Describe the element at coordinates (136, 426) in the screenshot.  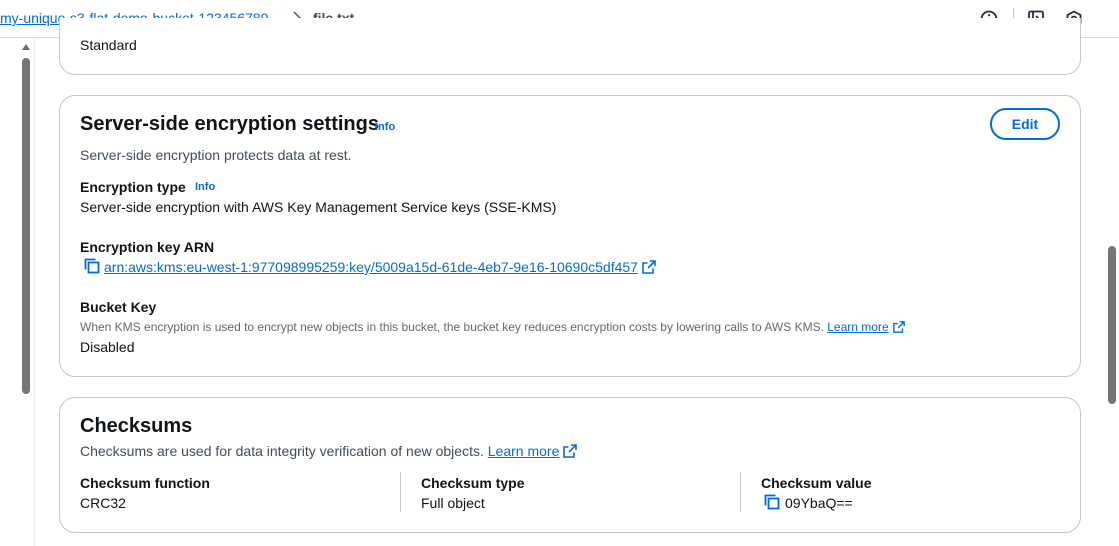
I see `checksums-section-title: Checksums` at that location.